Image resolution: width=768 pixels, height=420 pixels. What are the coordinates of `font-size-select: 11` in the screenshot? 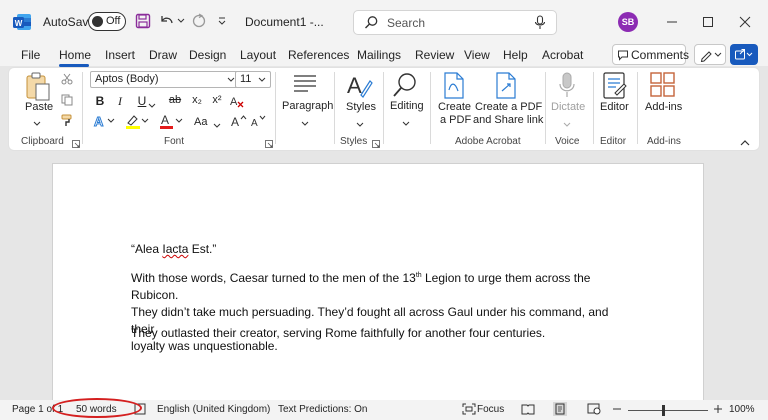 It's located at (253, 79).